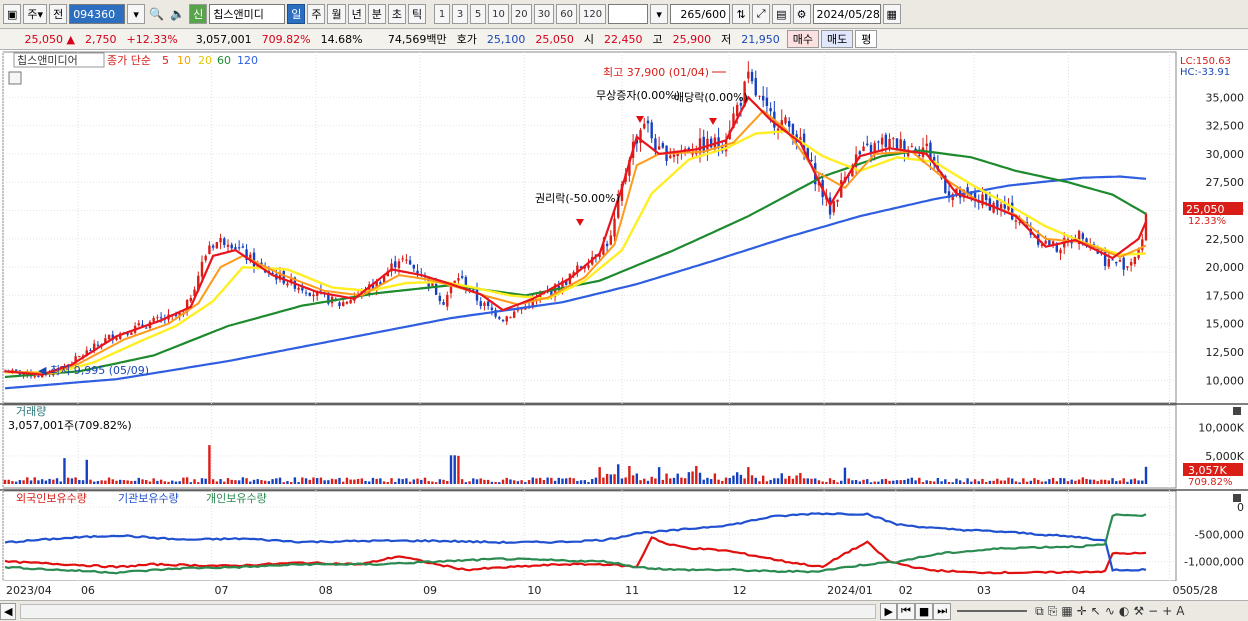 The width and height of the screenshot is (1248, 621). What do you see at coordinates (356, 14) in the screenshot?
I see `period-year: 년` at bounding box center [356, 14].